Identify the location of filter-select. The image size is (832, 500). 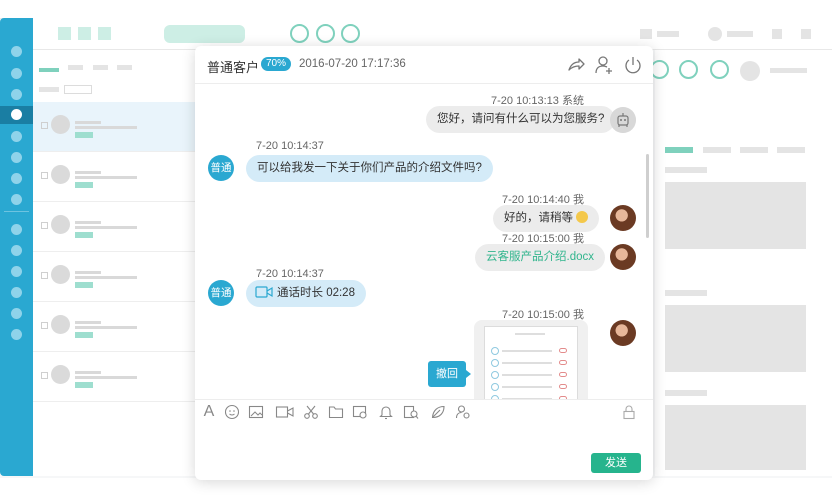
(78, 89).